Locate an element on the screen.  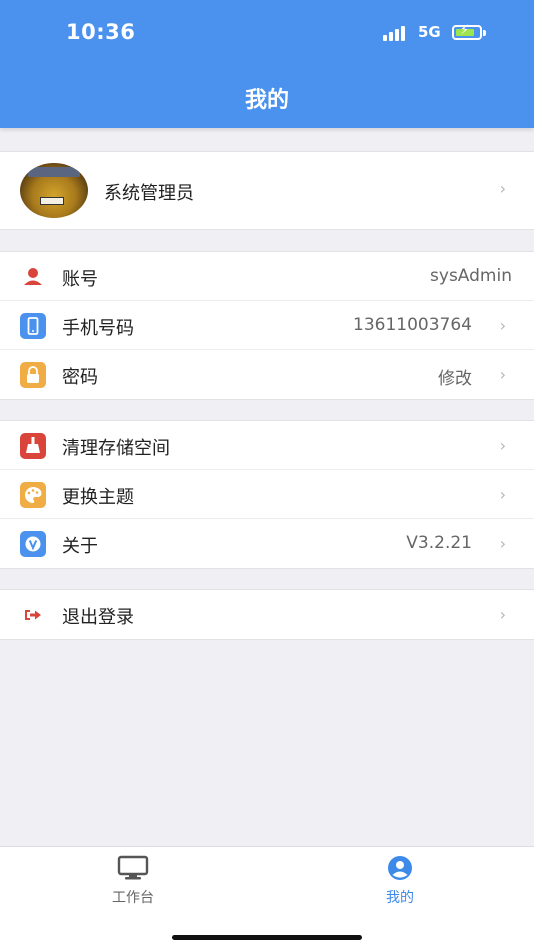
home-indicator is located at coordinates (267, 937).